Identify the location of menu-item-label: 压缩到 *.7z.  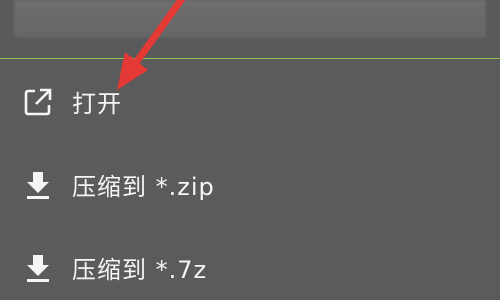
(140, 270).